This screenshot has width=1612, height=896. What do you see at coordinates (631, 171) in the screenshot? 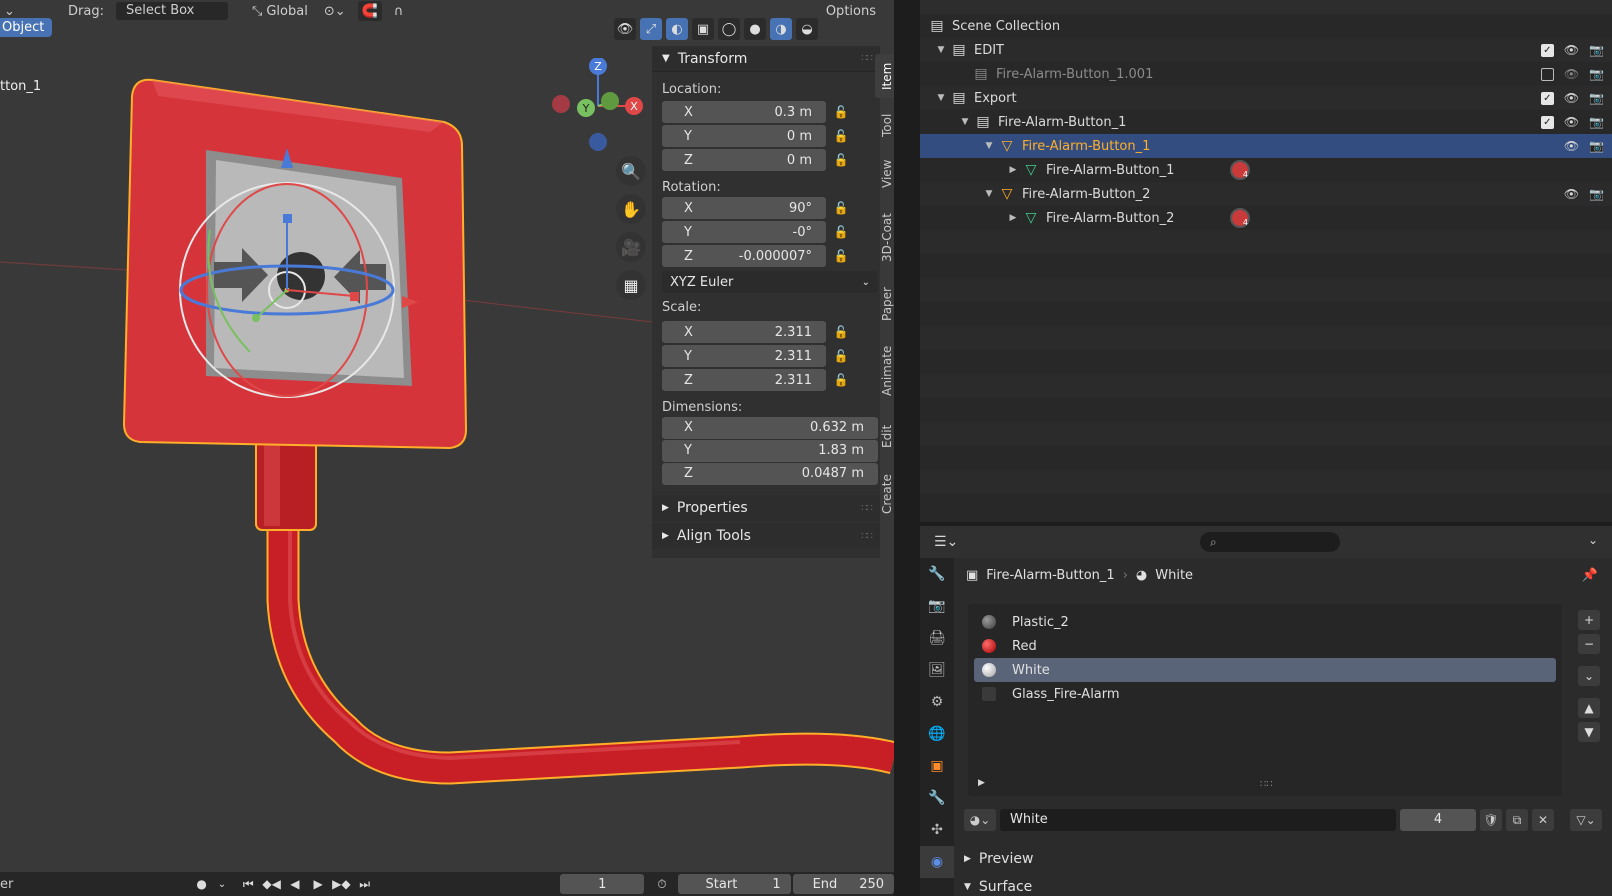
I see `zoom-icon: 🔍` at bounding box center [631, 171].